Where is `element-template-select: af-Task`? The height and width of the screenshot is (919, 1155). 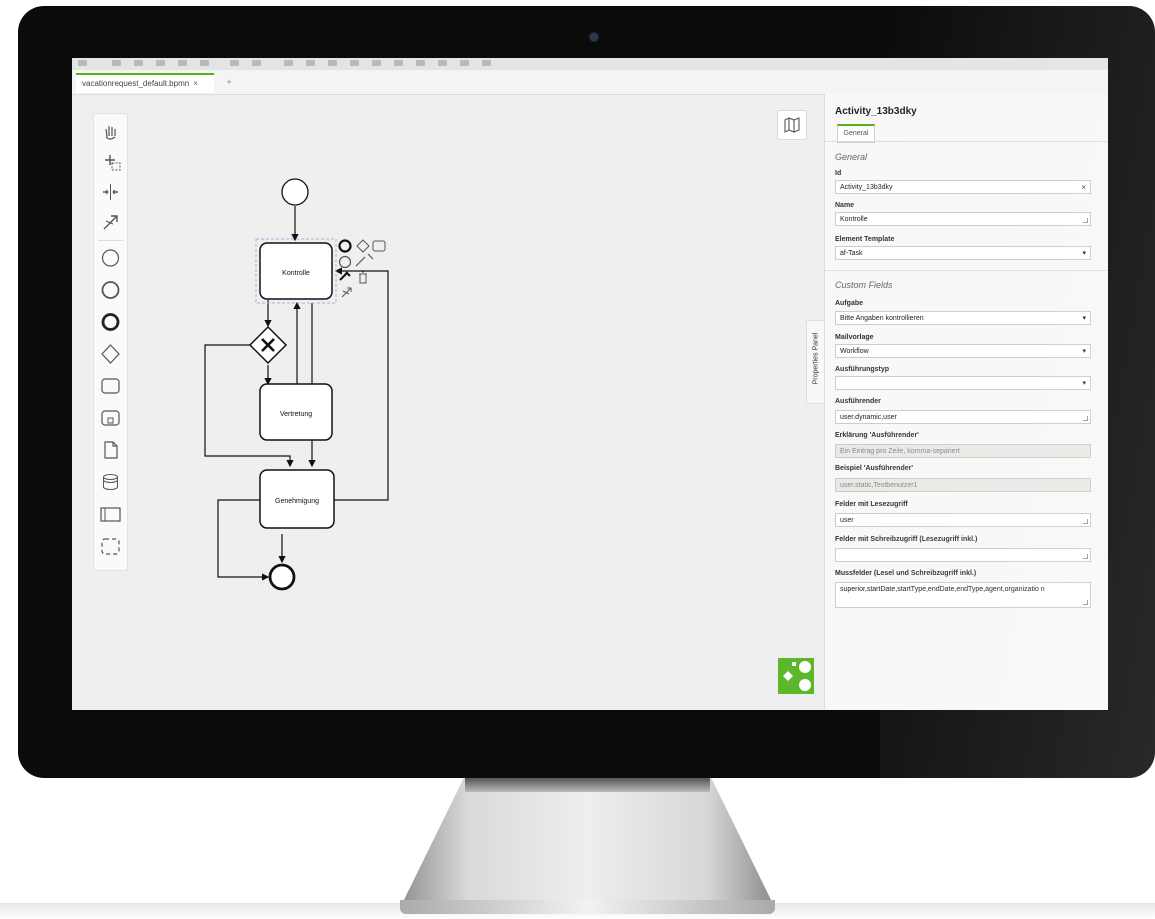
element-template-select: af-Task is located at coordinates (963, 253).